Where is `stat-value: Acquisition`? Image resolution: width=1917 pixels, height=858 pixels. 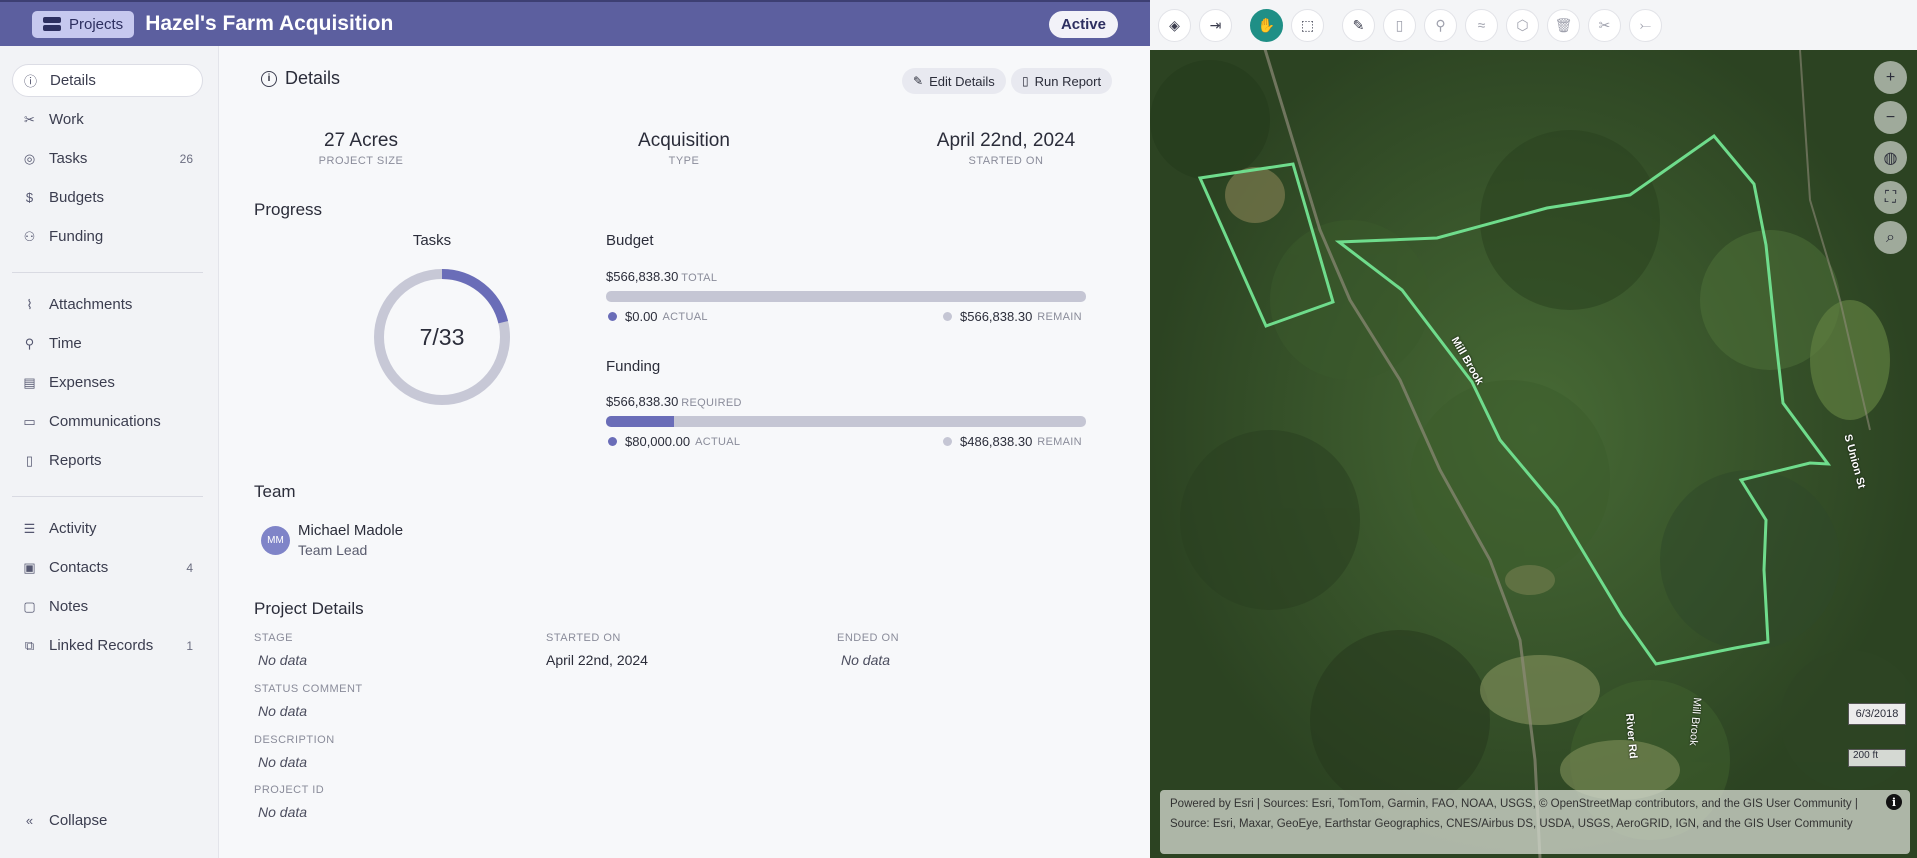
stat-value: Acquisition is located at coordinates (684, 140).